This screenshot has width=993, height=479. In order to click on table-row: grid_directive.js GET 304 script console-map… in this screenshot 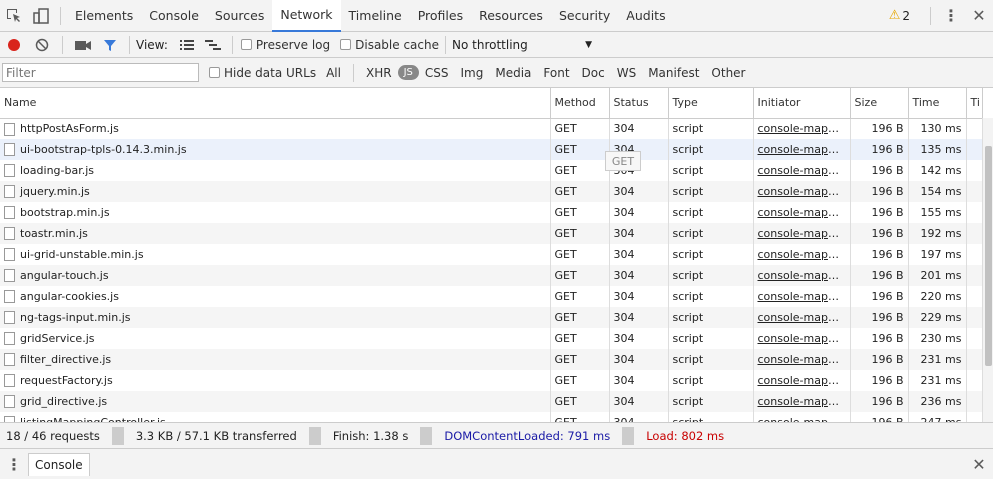, I will do `click(491, 401)`.